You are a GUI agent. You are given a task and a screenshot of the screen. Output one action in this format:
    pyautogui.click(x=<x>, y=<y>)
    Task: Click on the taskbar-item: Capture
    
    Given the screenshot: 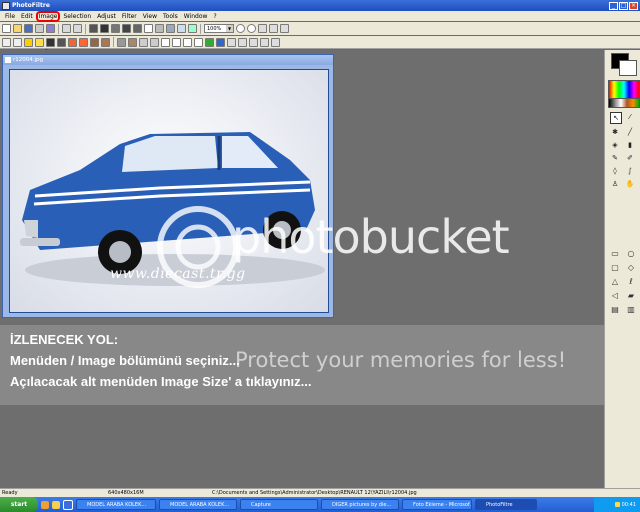 What is the action you would take?
    pyautogui.click(x=279, y=504)
    